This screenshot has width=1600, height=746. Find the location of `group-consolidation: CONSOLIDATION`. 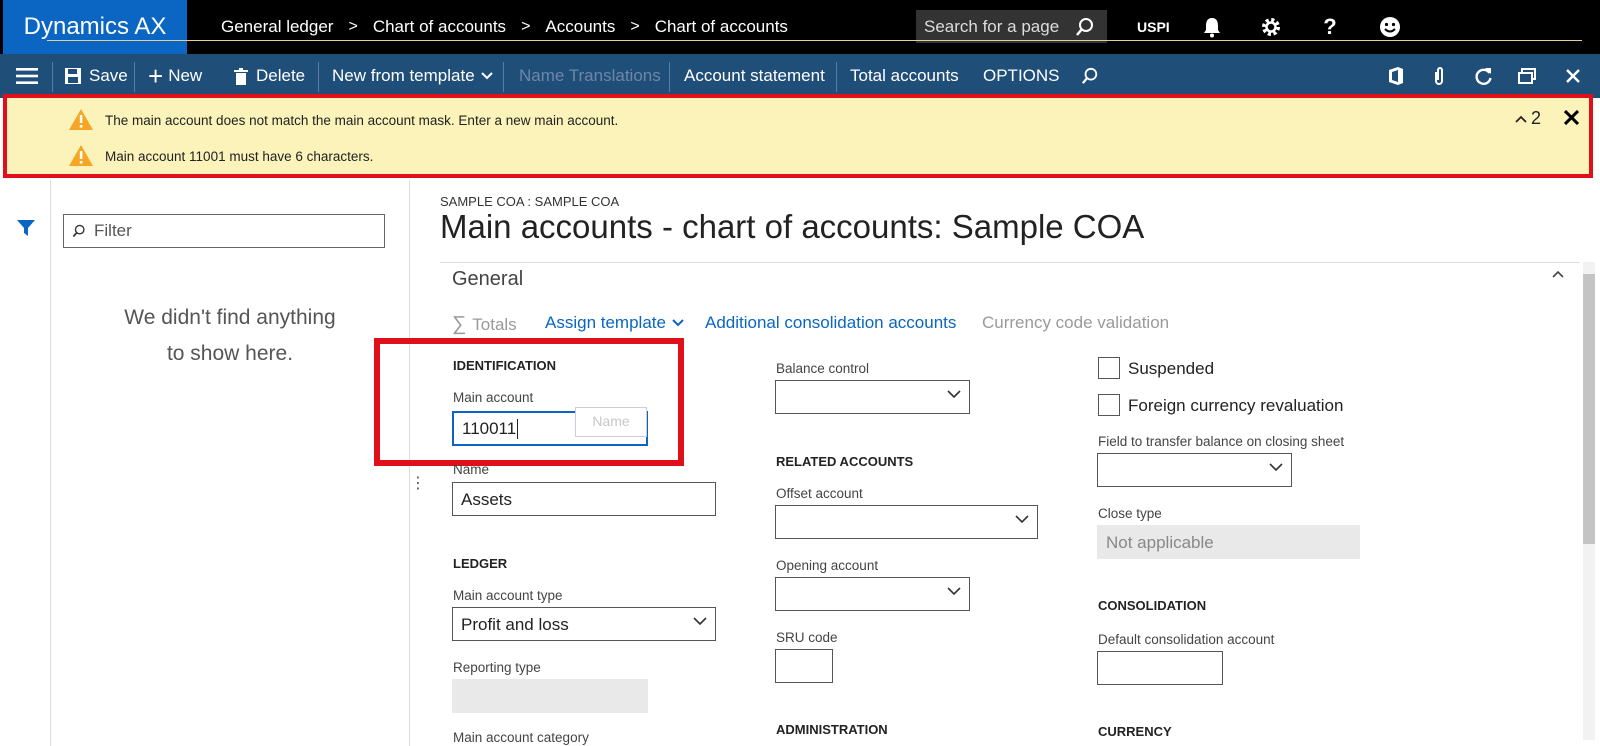

group-consolidation: CONSOLIDATION is located at coordinates (1152, 605).